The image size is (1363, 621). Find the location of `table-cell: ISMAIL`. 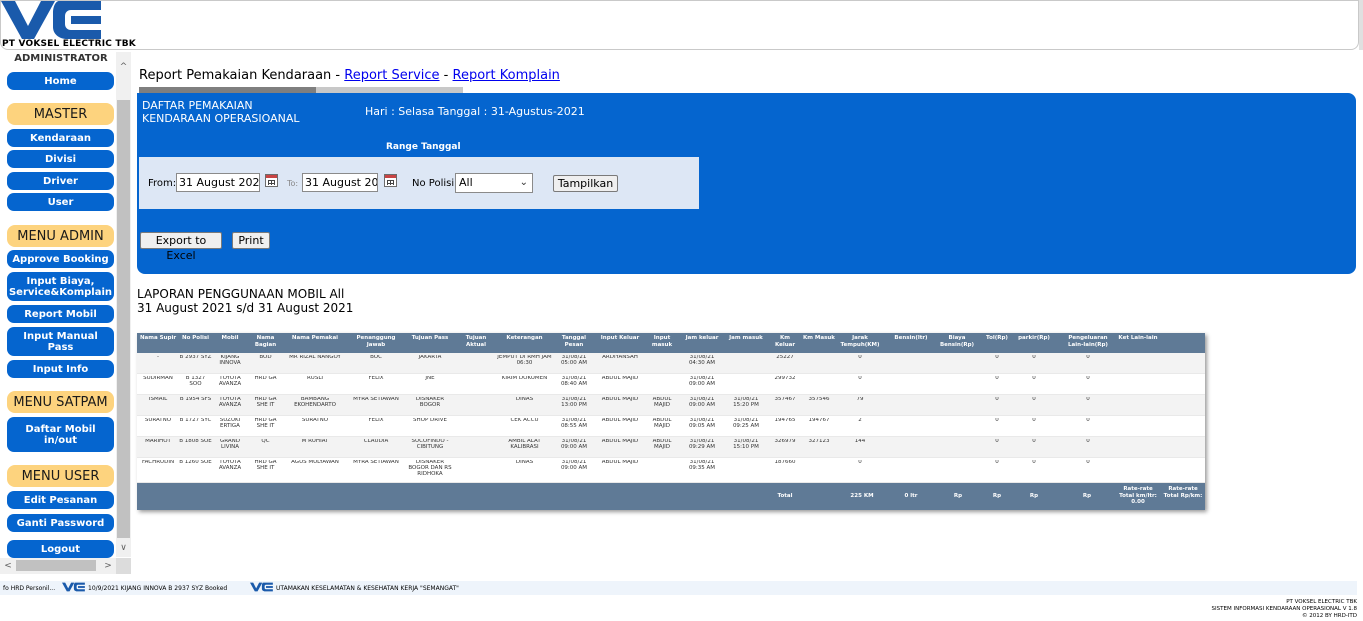

table-cell: ISMAIL is located at coordinates (158, 399).